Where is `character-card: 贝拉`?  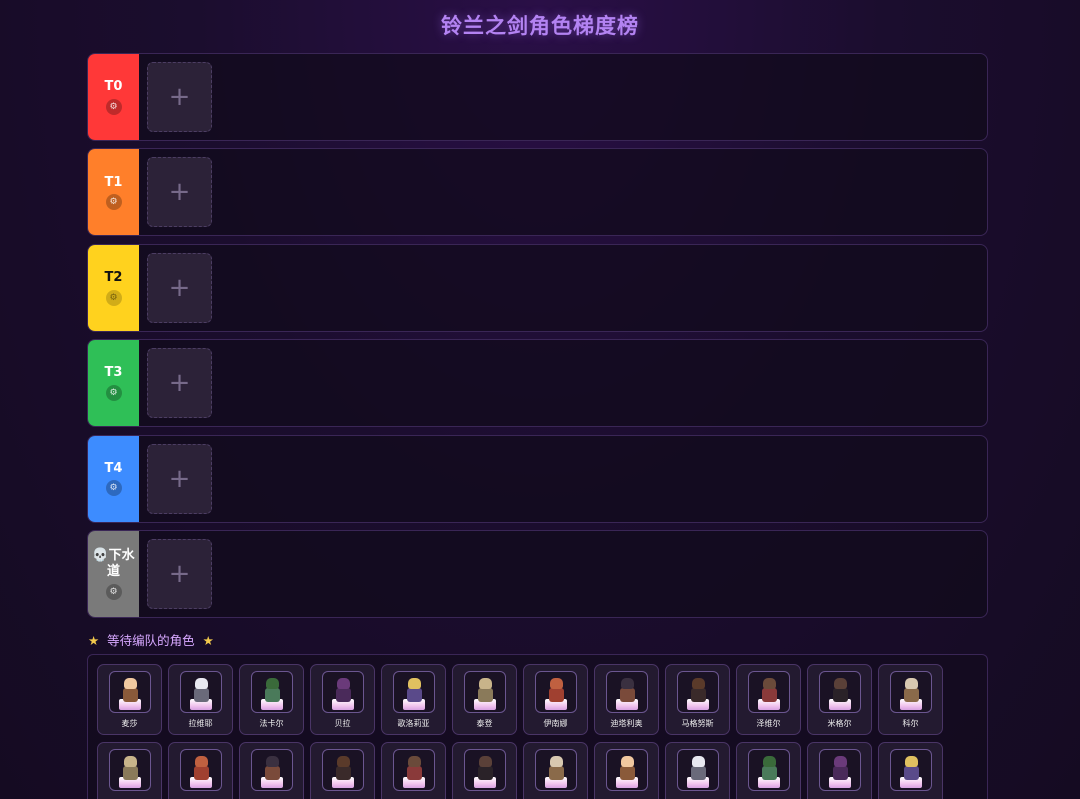
character-card: 贝拉 is located at coordinates (342, 699).